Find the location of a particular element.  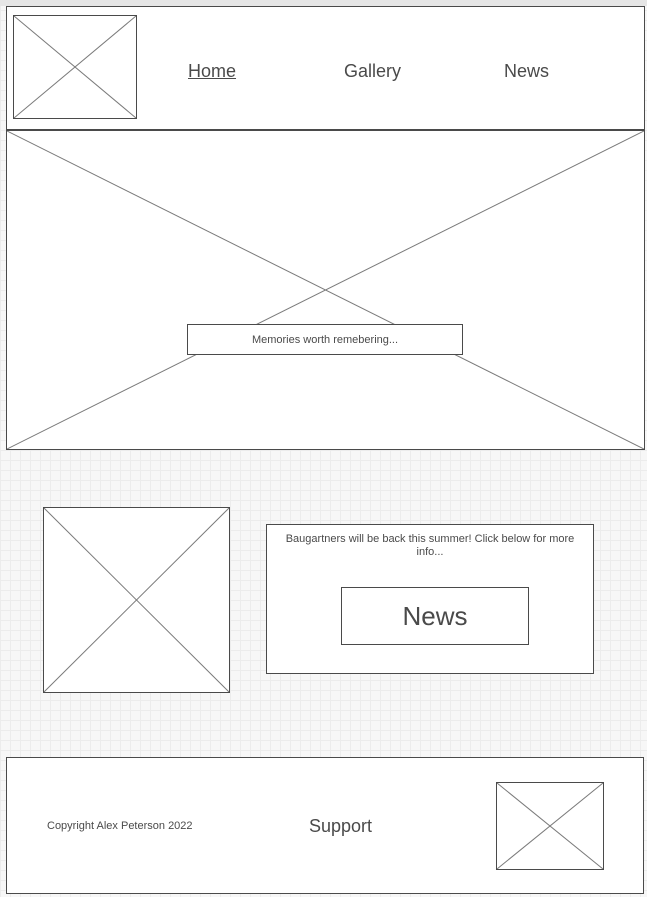

site-header: Home Gallery News is located at coordinates (325, 68).